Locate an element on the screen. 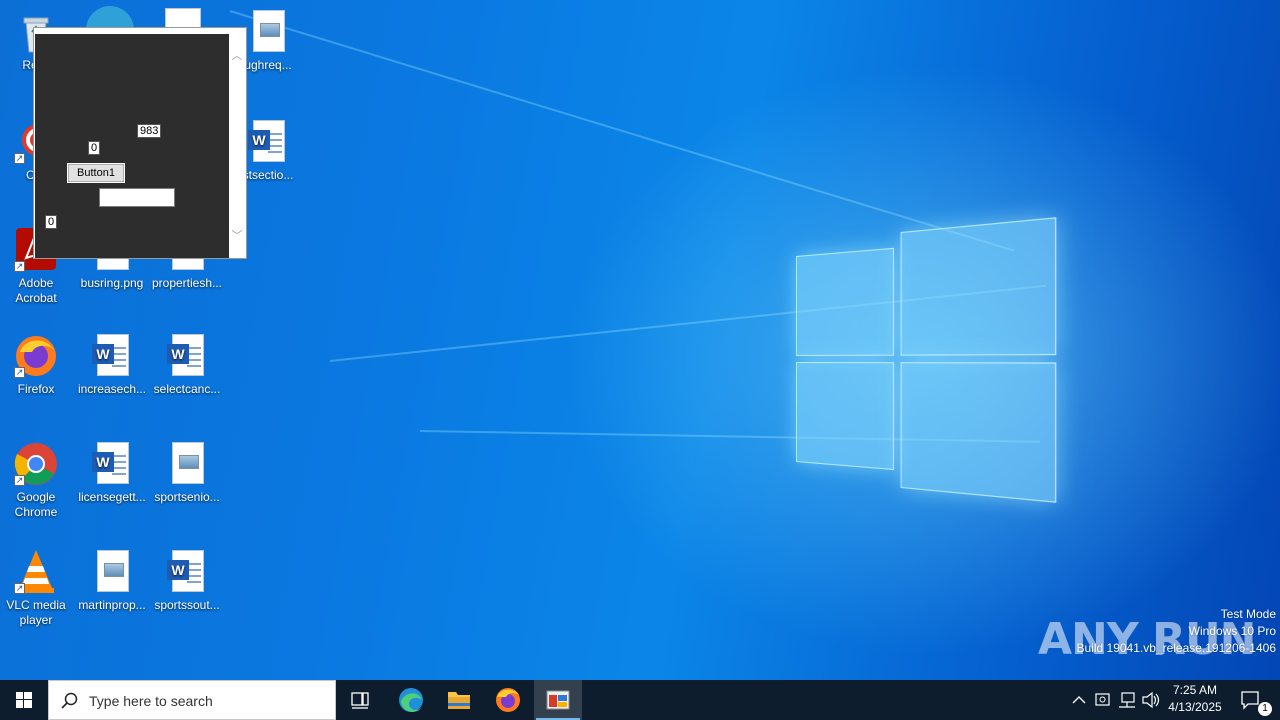 This screenshot has height=720, width=1280. taskbar-search-box: Type here to search is located at coordinates (192, 700).